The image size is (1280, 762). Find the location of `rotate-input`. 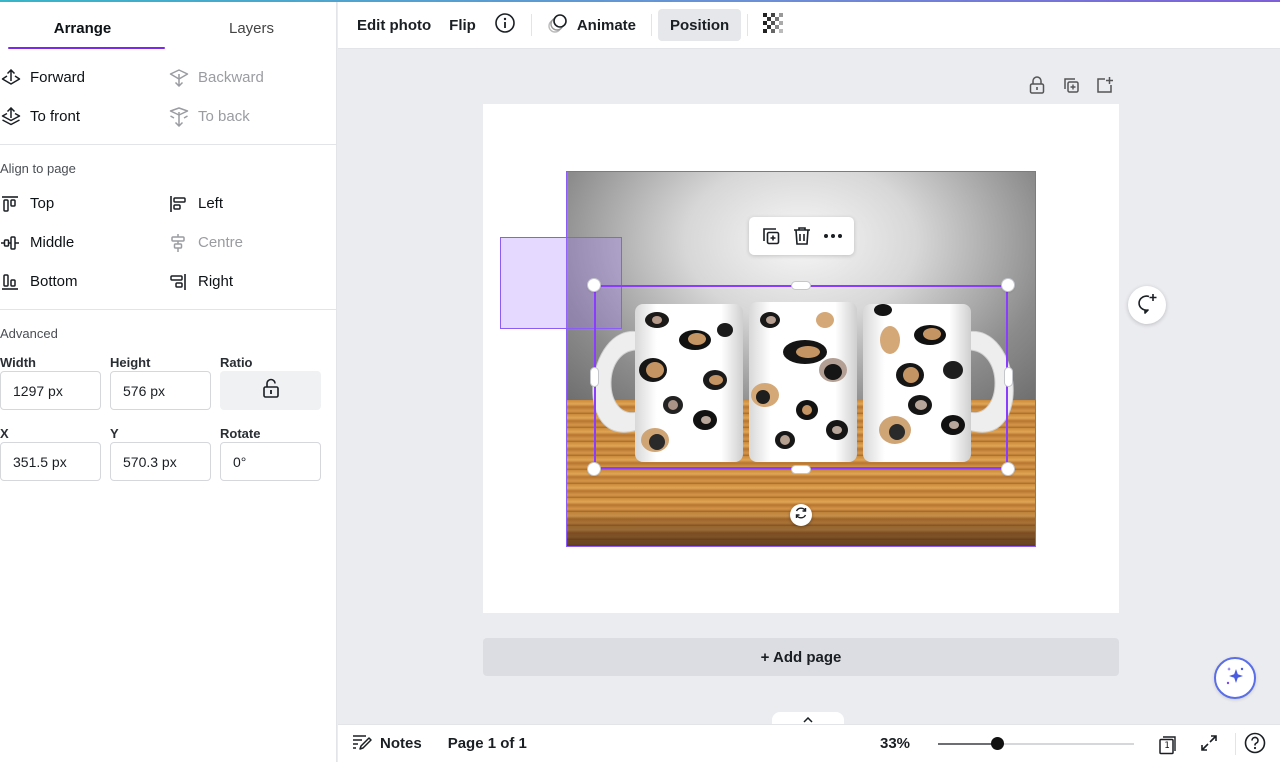

rotate-input is located at coordinates (270, 461).